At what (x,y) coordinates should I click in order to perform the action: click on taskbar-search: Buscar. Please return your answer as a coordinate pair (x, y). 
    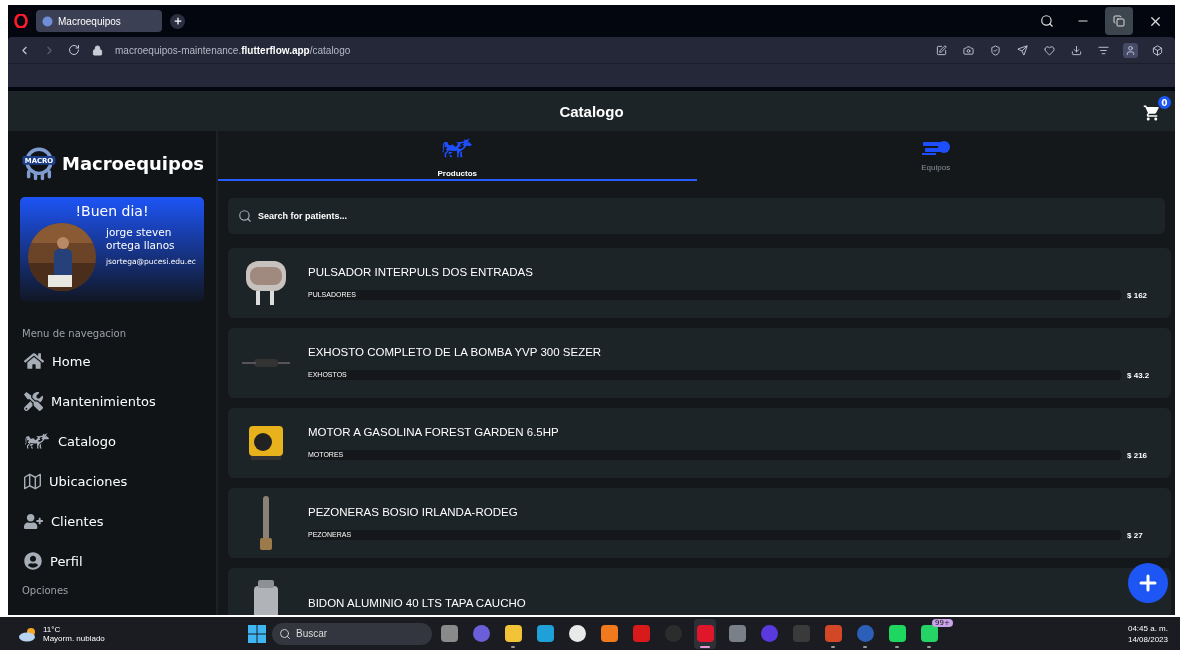
    Looking at the image, I should click on (352, 633).